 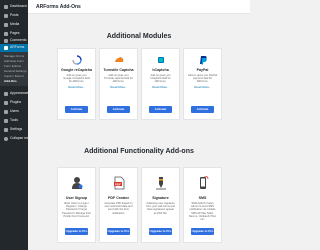 I want to click on submenu-add-ons: Add-Ons, so click(x=14, y=81).